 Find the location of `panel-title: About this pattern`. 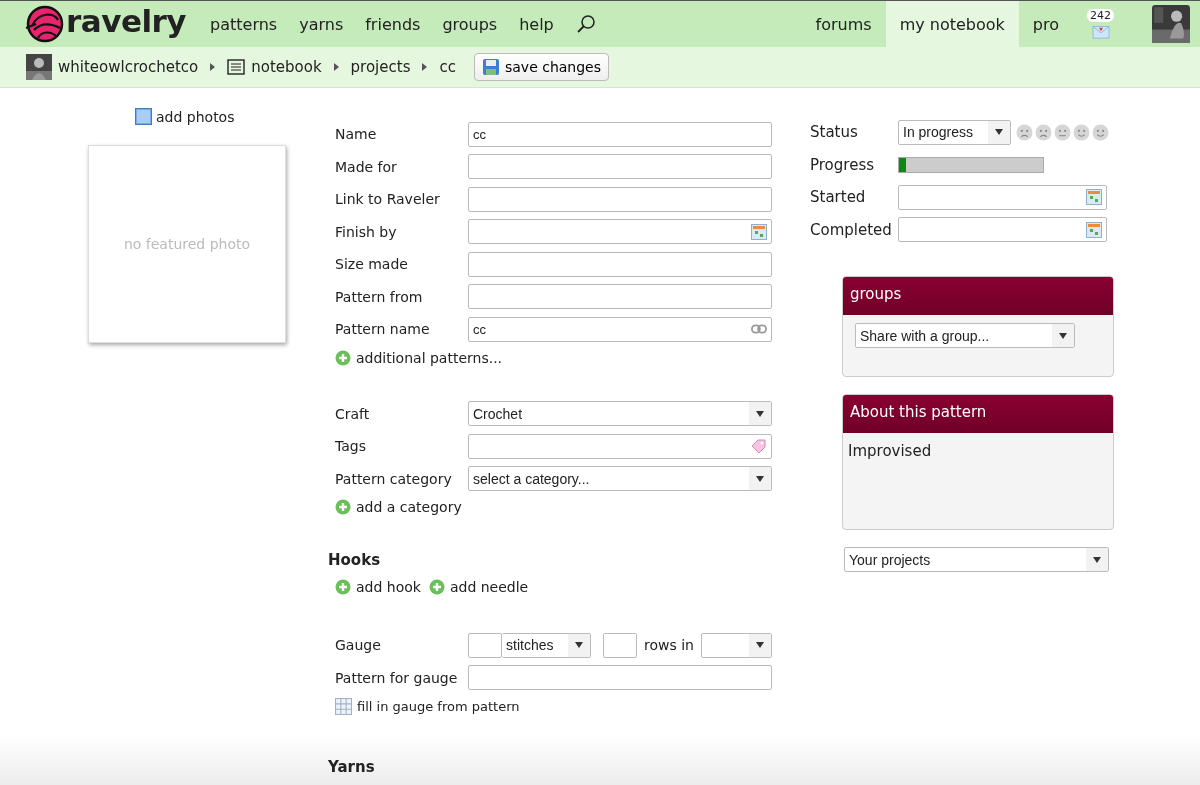

panel-title: About this pattern is located at coordinates (978, 414).